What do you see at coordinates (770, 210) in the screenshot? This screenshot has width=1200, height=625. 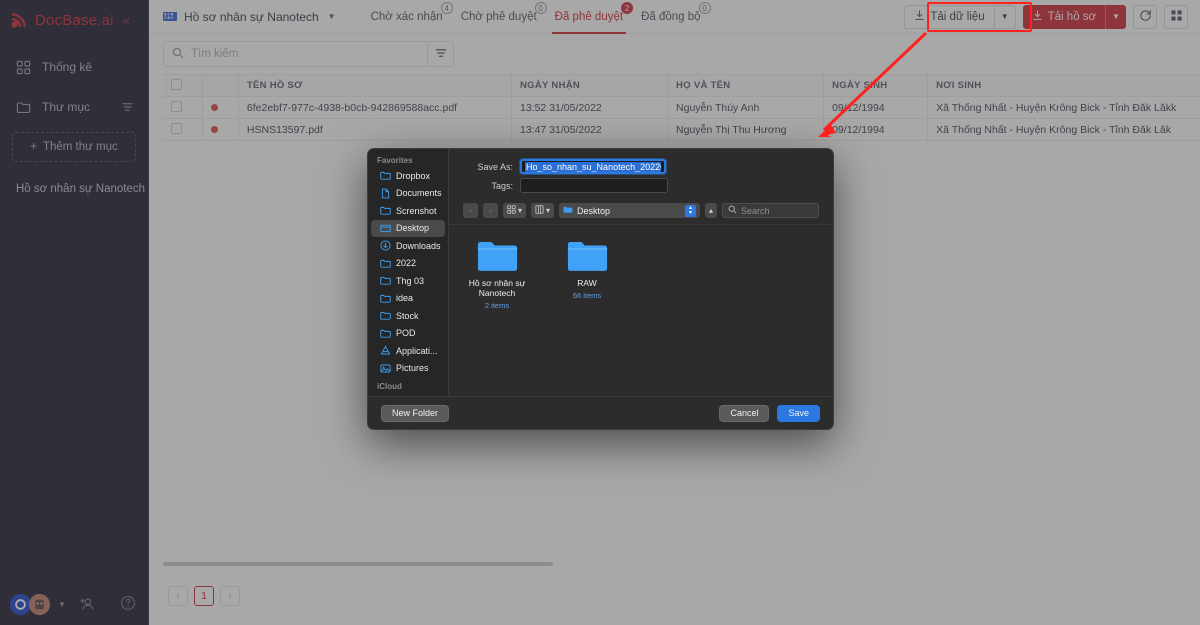 I see `dialog-search-box: Search` at bounding box center [770, 210].